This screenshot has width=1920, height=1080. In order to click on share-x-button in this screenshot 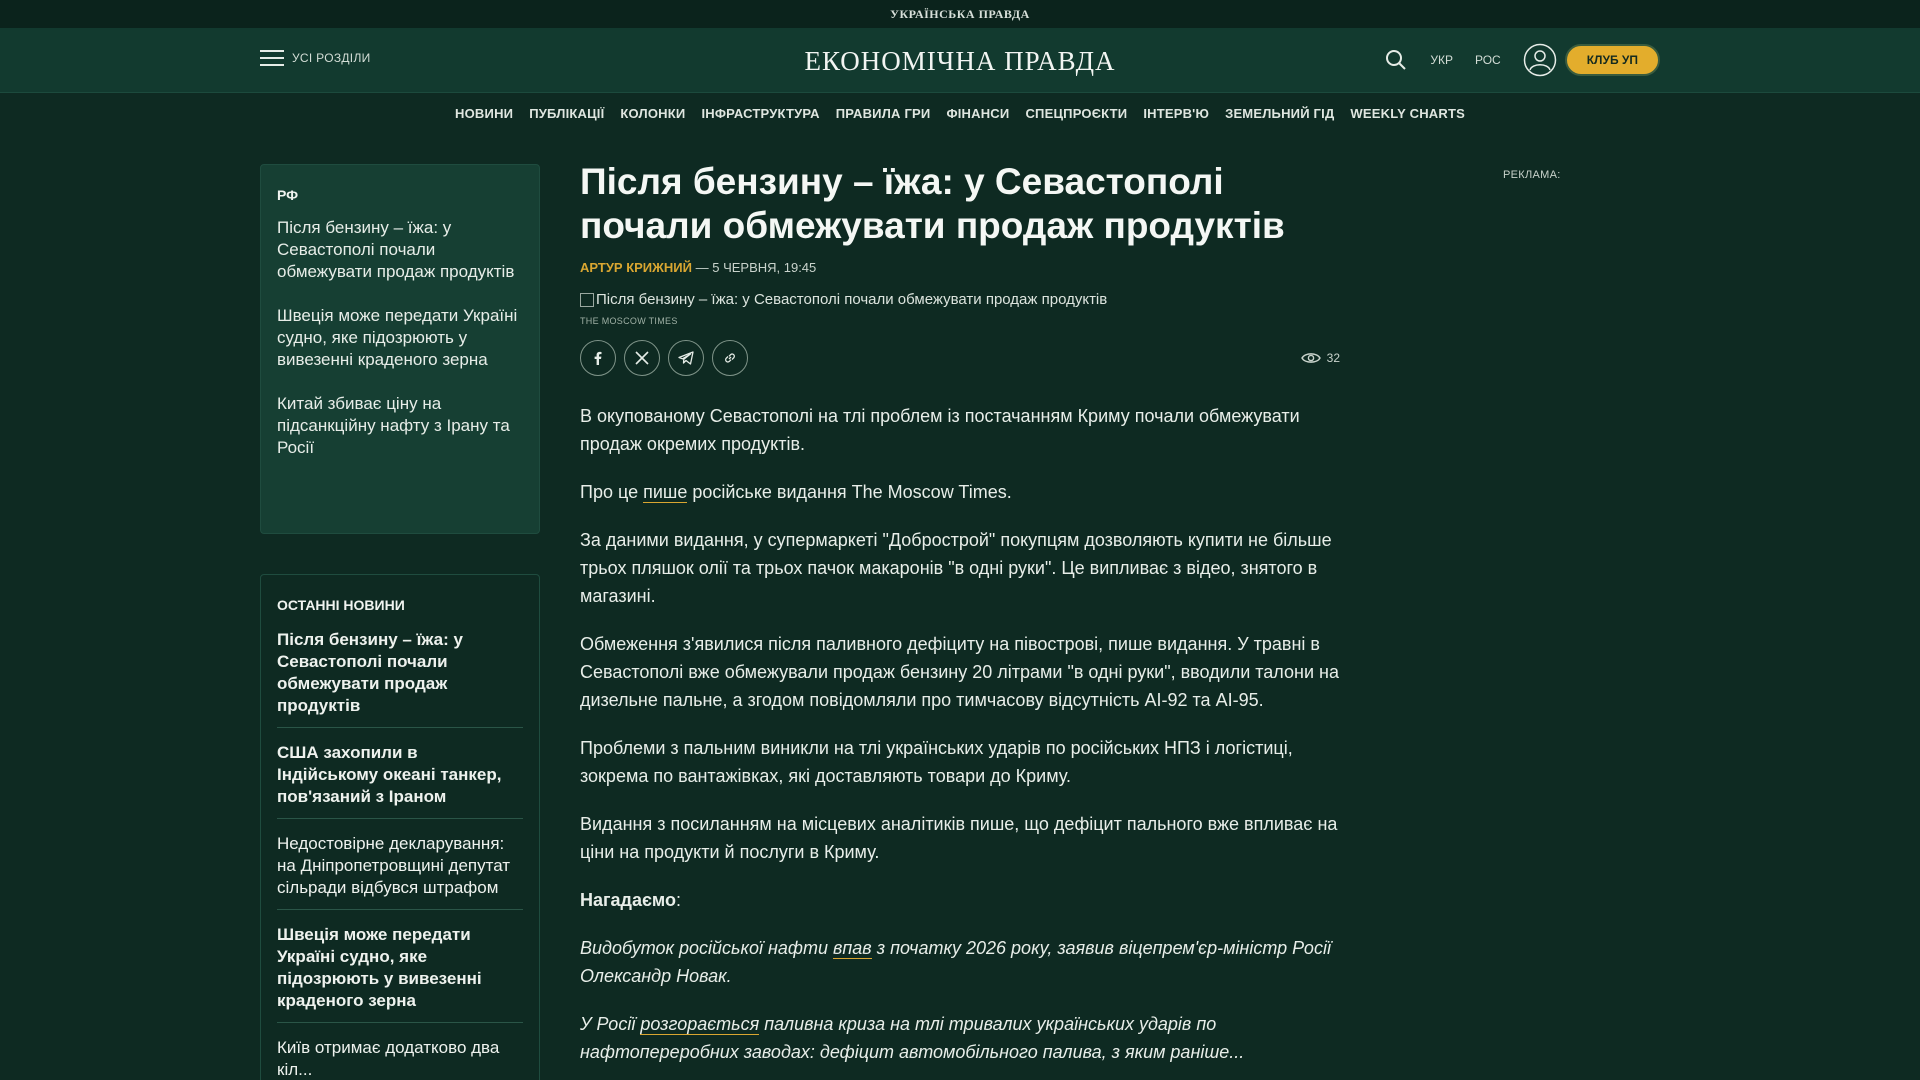, I will do `click(642, 358)`.